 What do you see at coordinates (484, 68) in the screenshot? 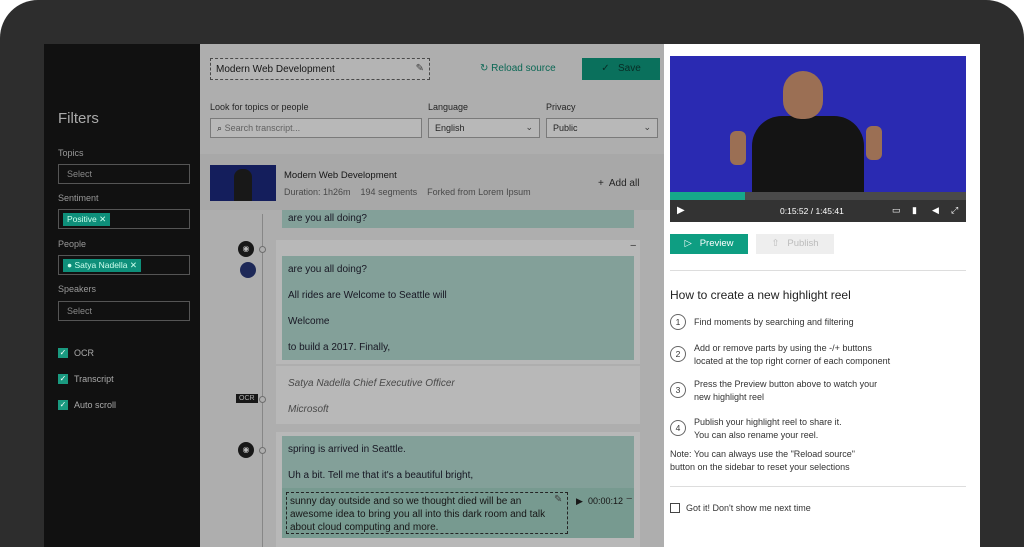
I see `refresh-icon: ↻` at bounding box center [484, 68].